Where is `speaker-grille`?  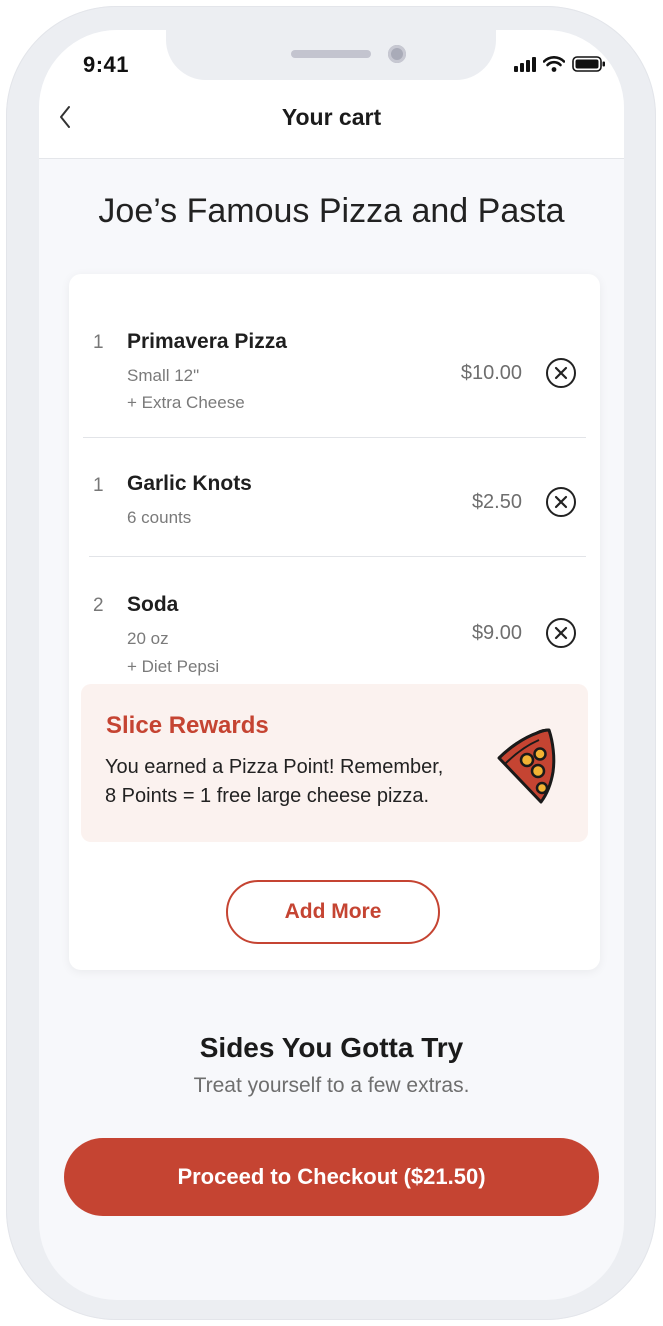
speaker-grille is located at coordinates (331, 54).